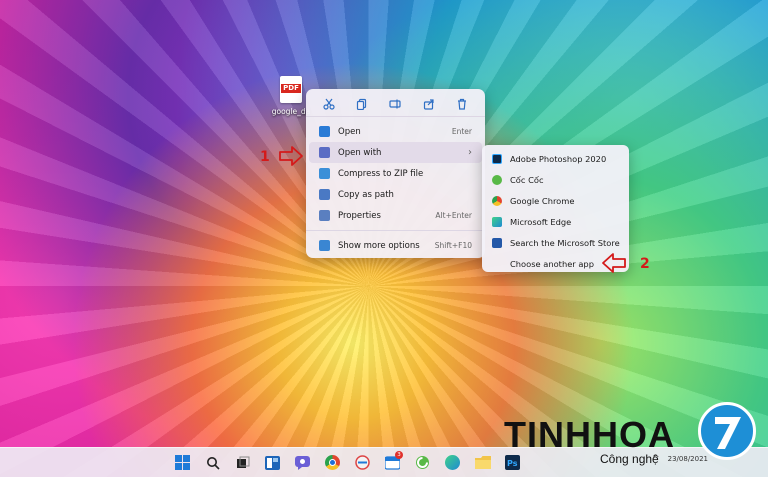  Describe the element at coordinates (629, 459) in the screenshot. I see `watermark-subtitle: Công nghệ` at that location.